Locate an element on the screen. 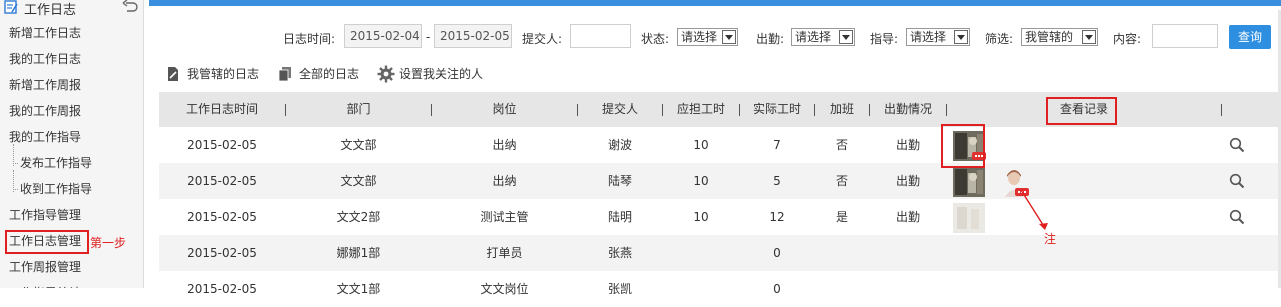 The image size is (1281, 307). date-label: 日志时间: is located at coordinates (309, 39).